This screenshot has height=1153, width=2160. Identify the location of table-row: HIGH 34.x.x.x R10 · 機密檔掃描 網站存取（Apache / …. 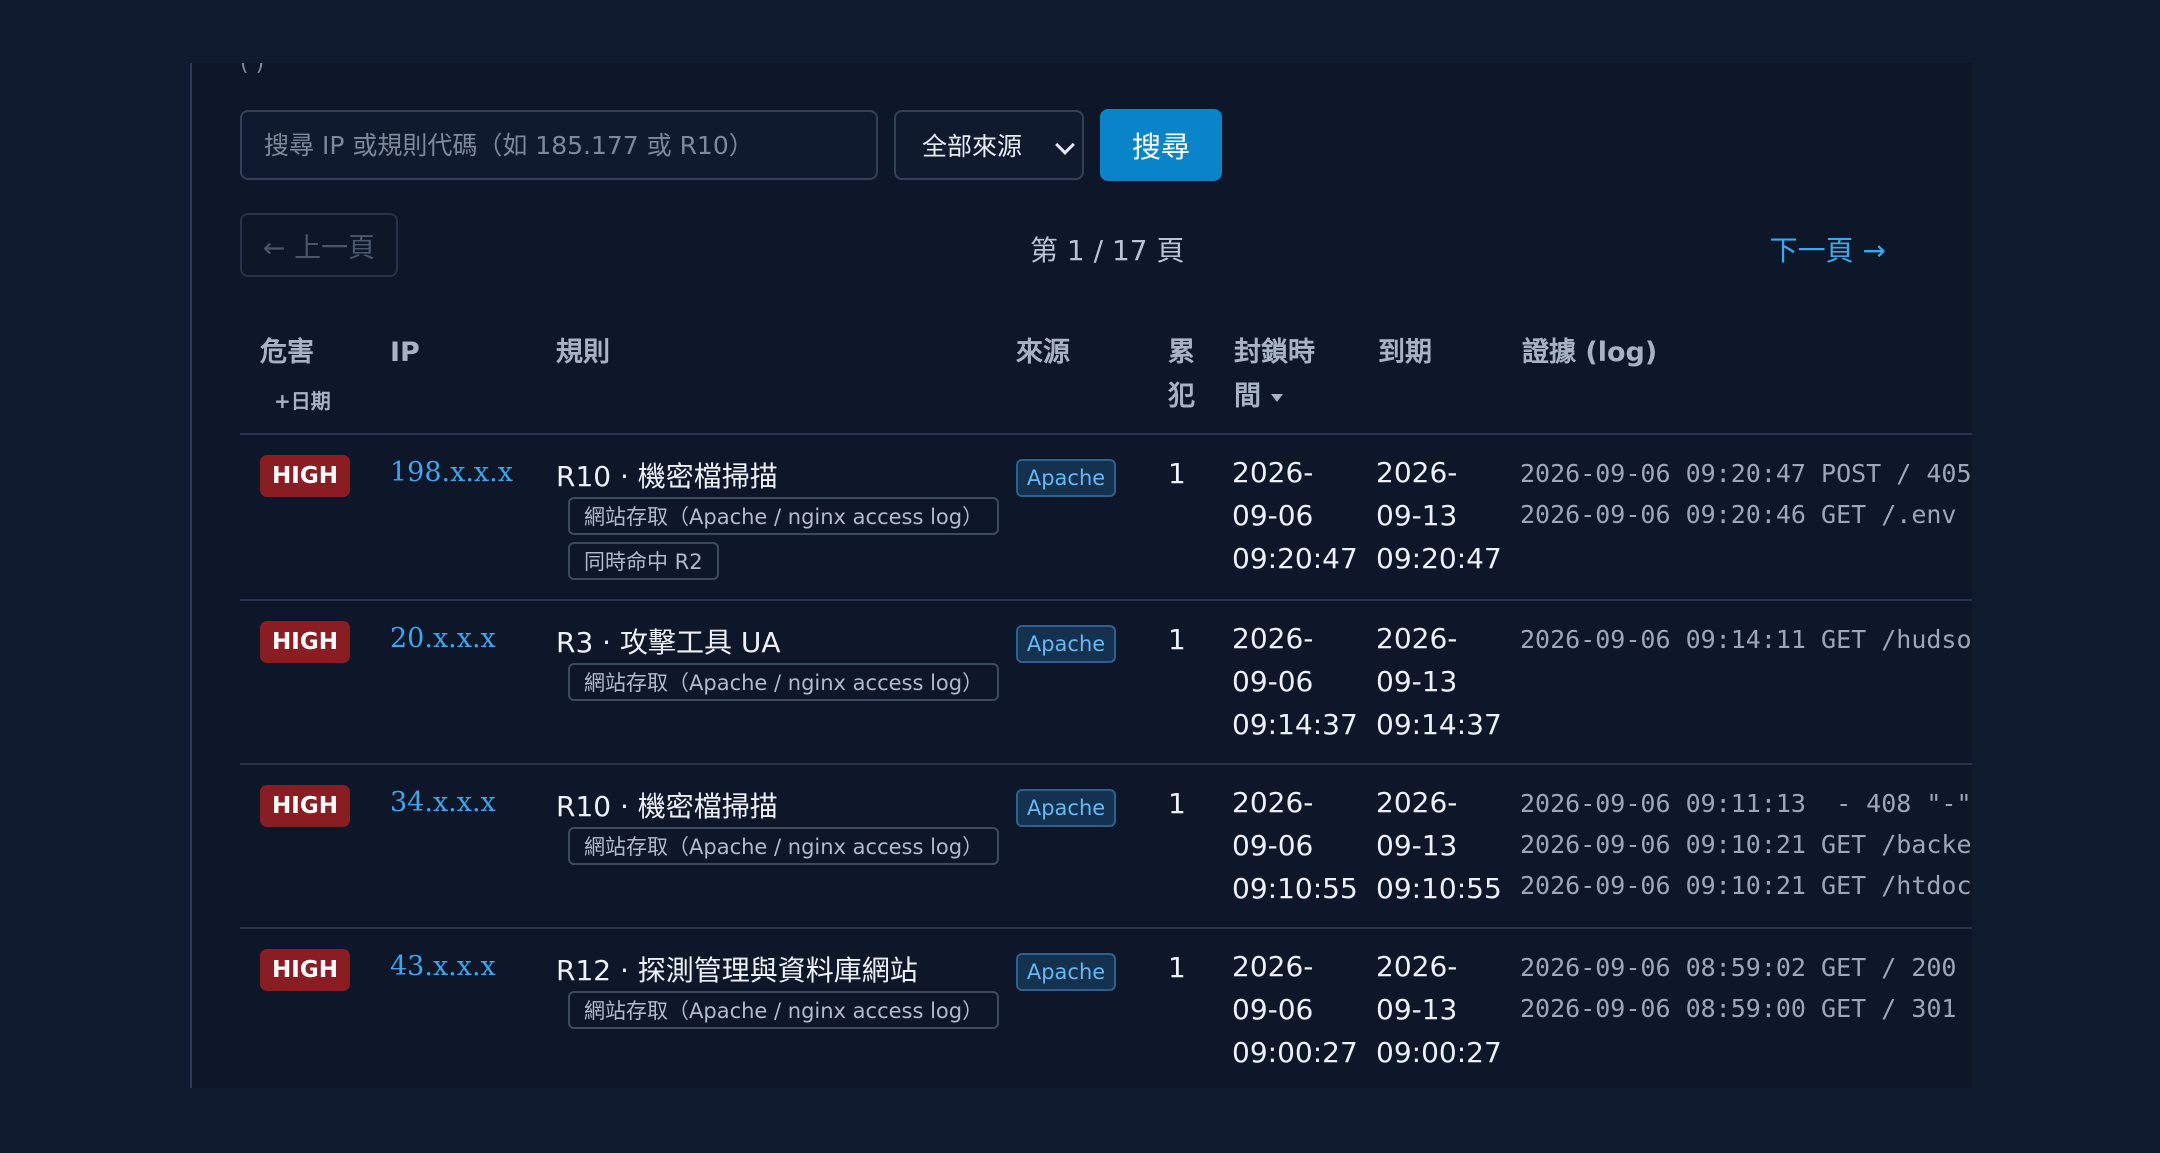
(1106, 846).